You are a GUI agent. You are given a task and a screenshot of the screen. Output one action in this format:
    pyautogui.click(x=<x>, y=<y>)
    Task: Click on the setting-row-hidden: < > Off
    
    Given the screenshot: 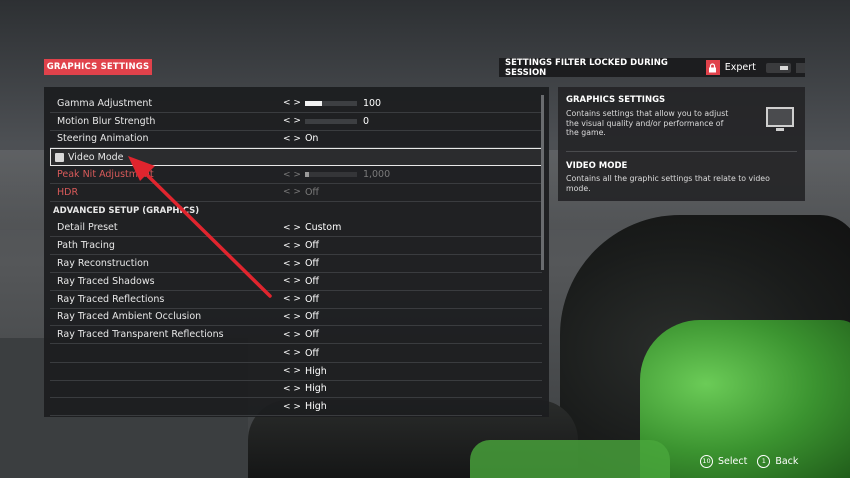 What is the action you would take?
    pyautogui.click(x=296, y=354)
    